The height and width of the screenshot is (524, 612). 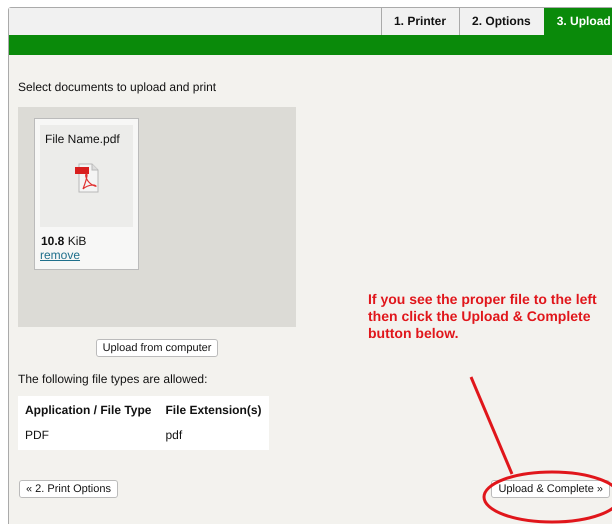 What do you see at coordinates (68, 489) in the screenshot?
I see `back-button: « 2. Print Options` at bounding box center [68, 489].